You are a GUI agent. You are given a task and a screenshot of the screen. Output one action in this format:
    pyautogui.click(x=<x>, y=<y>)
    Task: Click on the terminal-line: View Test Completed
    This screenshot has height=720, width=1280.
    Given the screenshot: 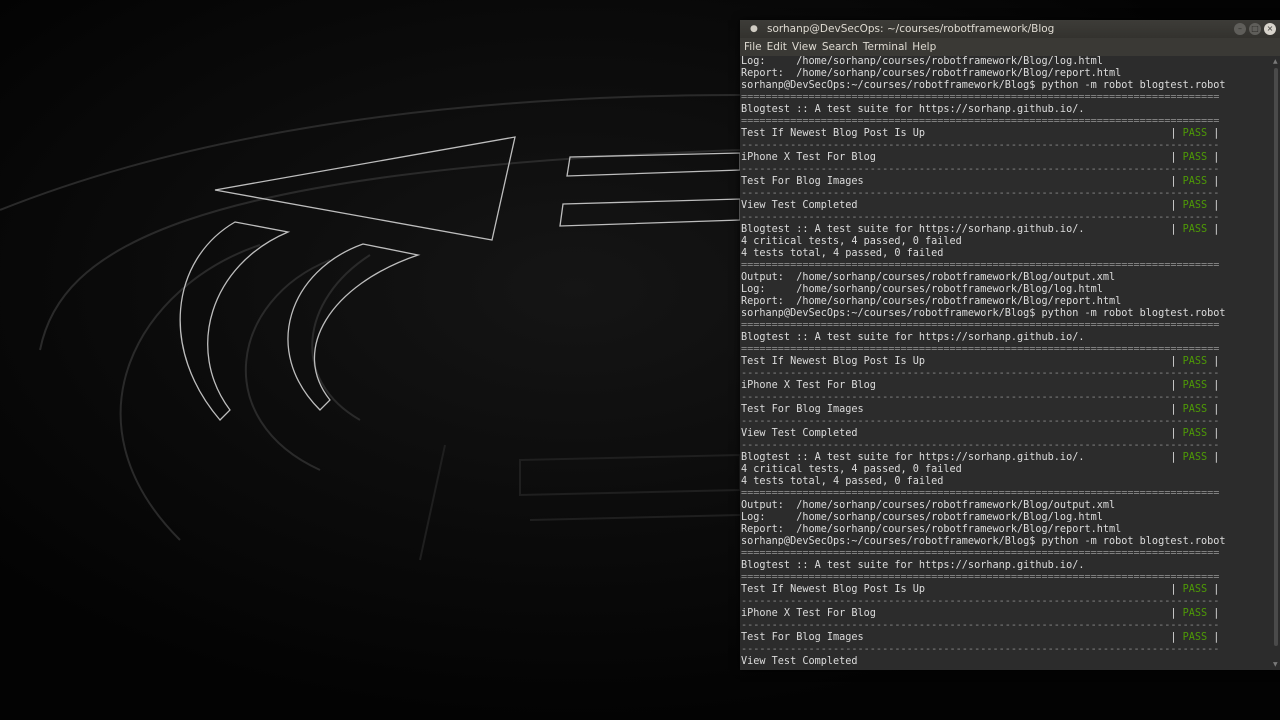 What is the action you would take?
    pyautogui.click(x=1005, y=662)
    